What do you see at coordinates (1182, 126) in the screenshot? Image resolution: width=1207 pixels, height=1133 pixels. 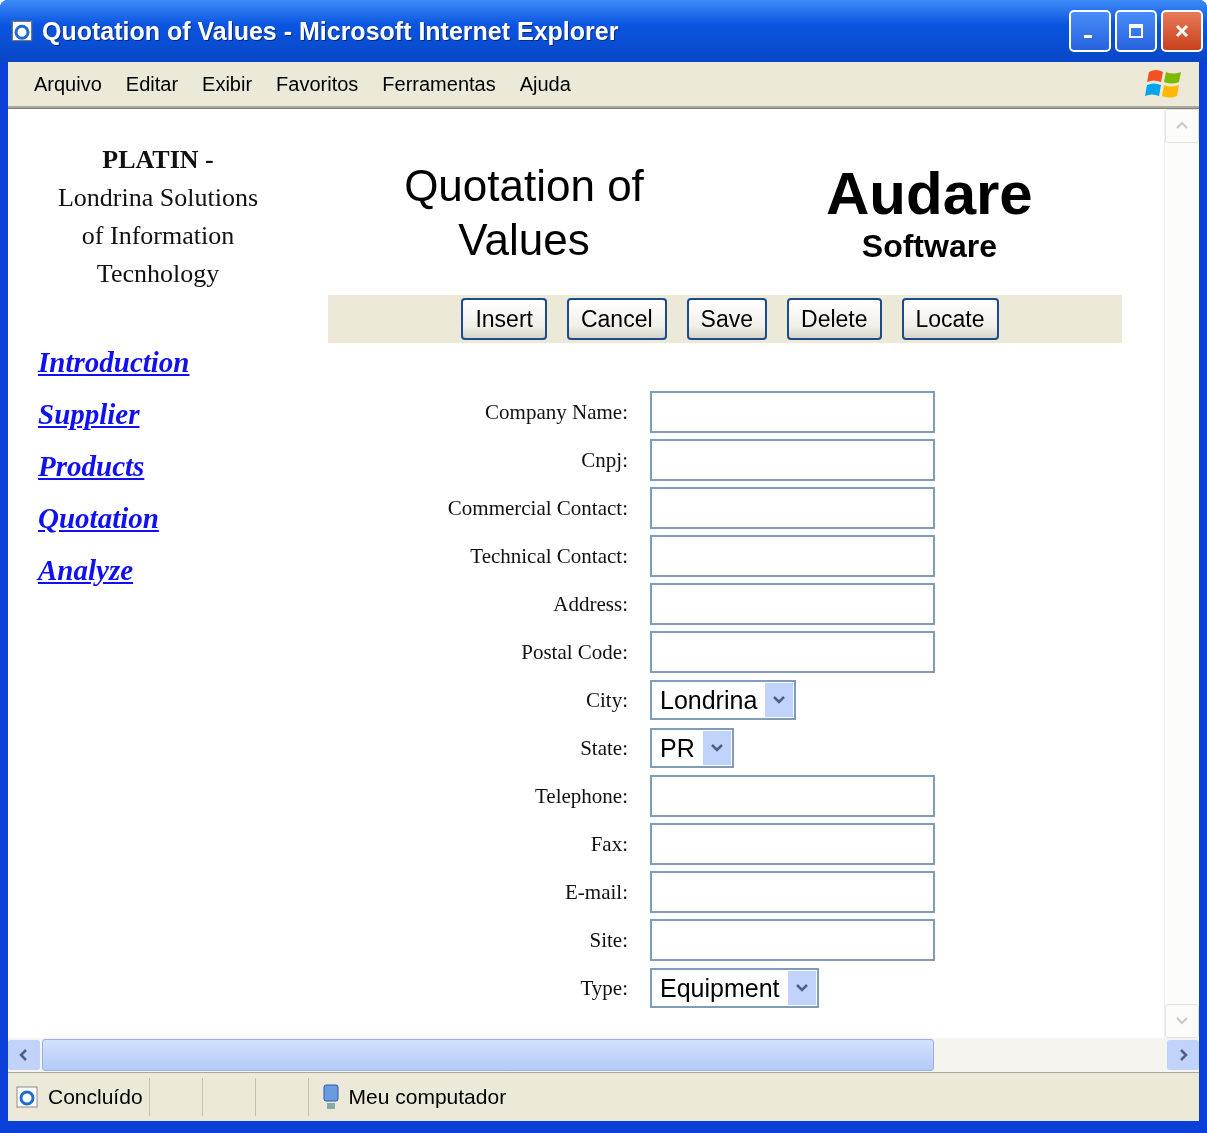 I see `chevron-up-icon` at bounding box center [1182, 126].